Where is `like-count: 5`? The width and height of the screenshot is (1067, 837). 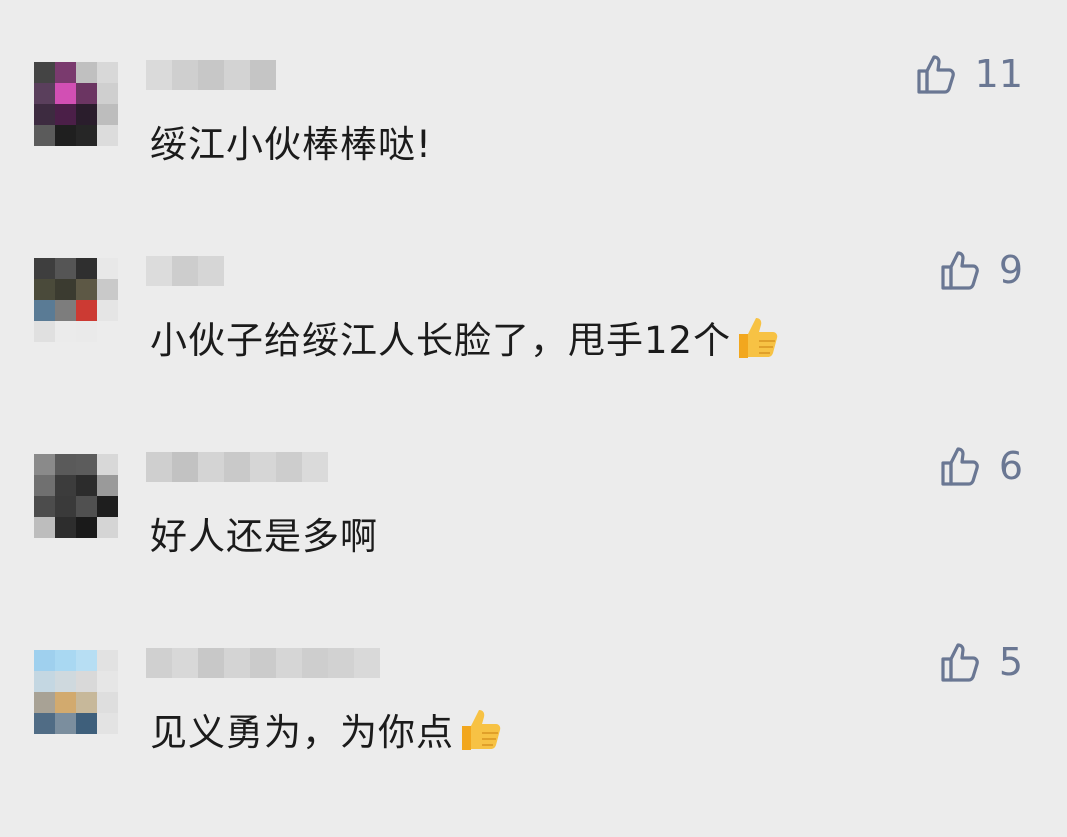
like-count: 5 is located at coordinates (1010, 662).